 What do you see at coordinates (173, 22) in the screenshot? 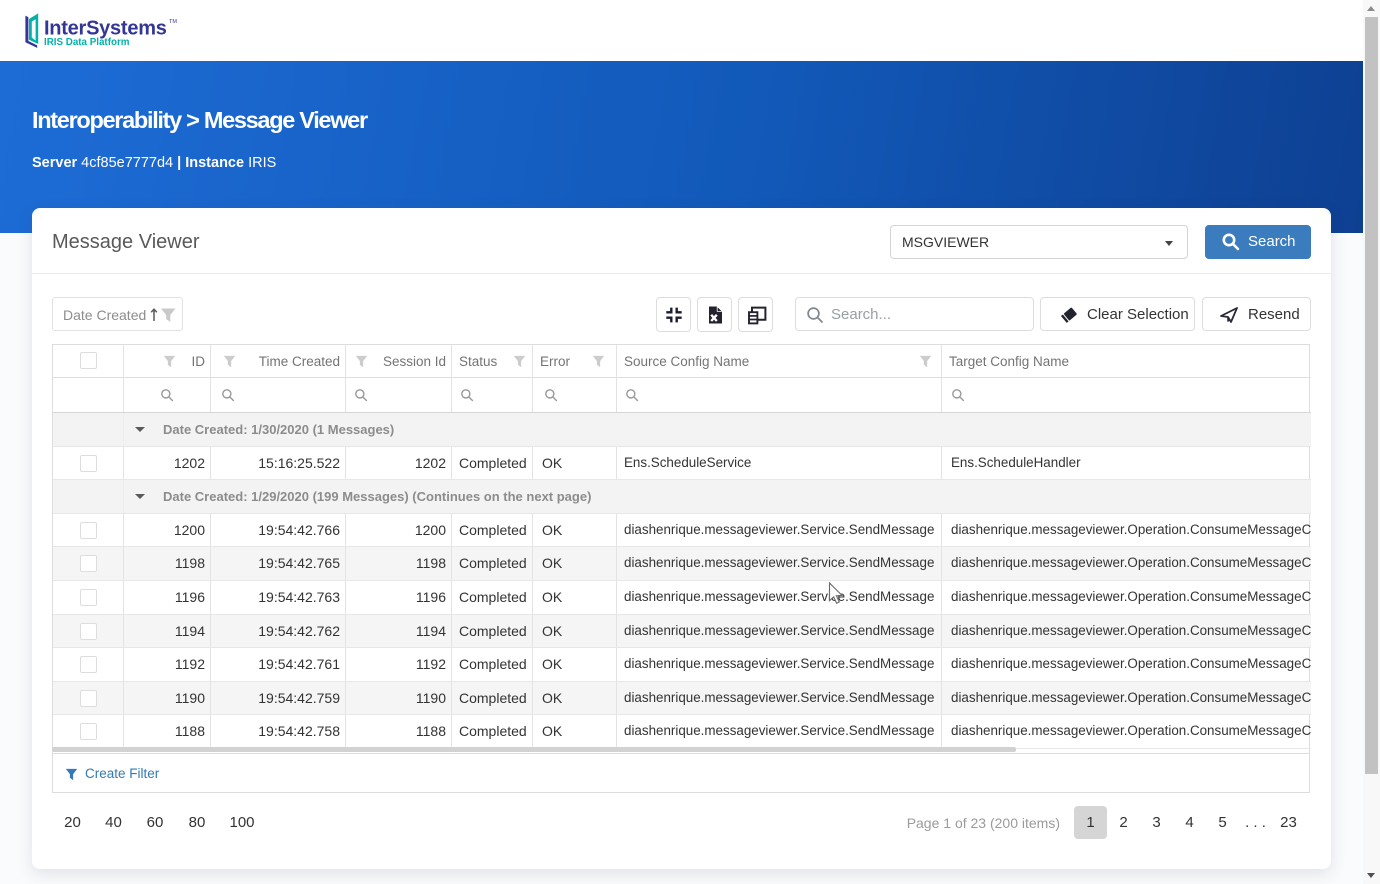
I see `svg-text: TM` at bounding box center [173, 22].